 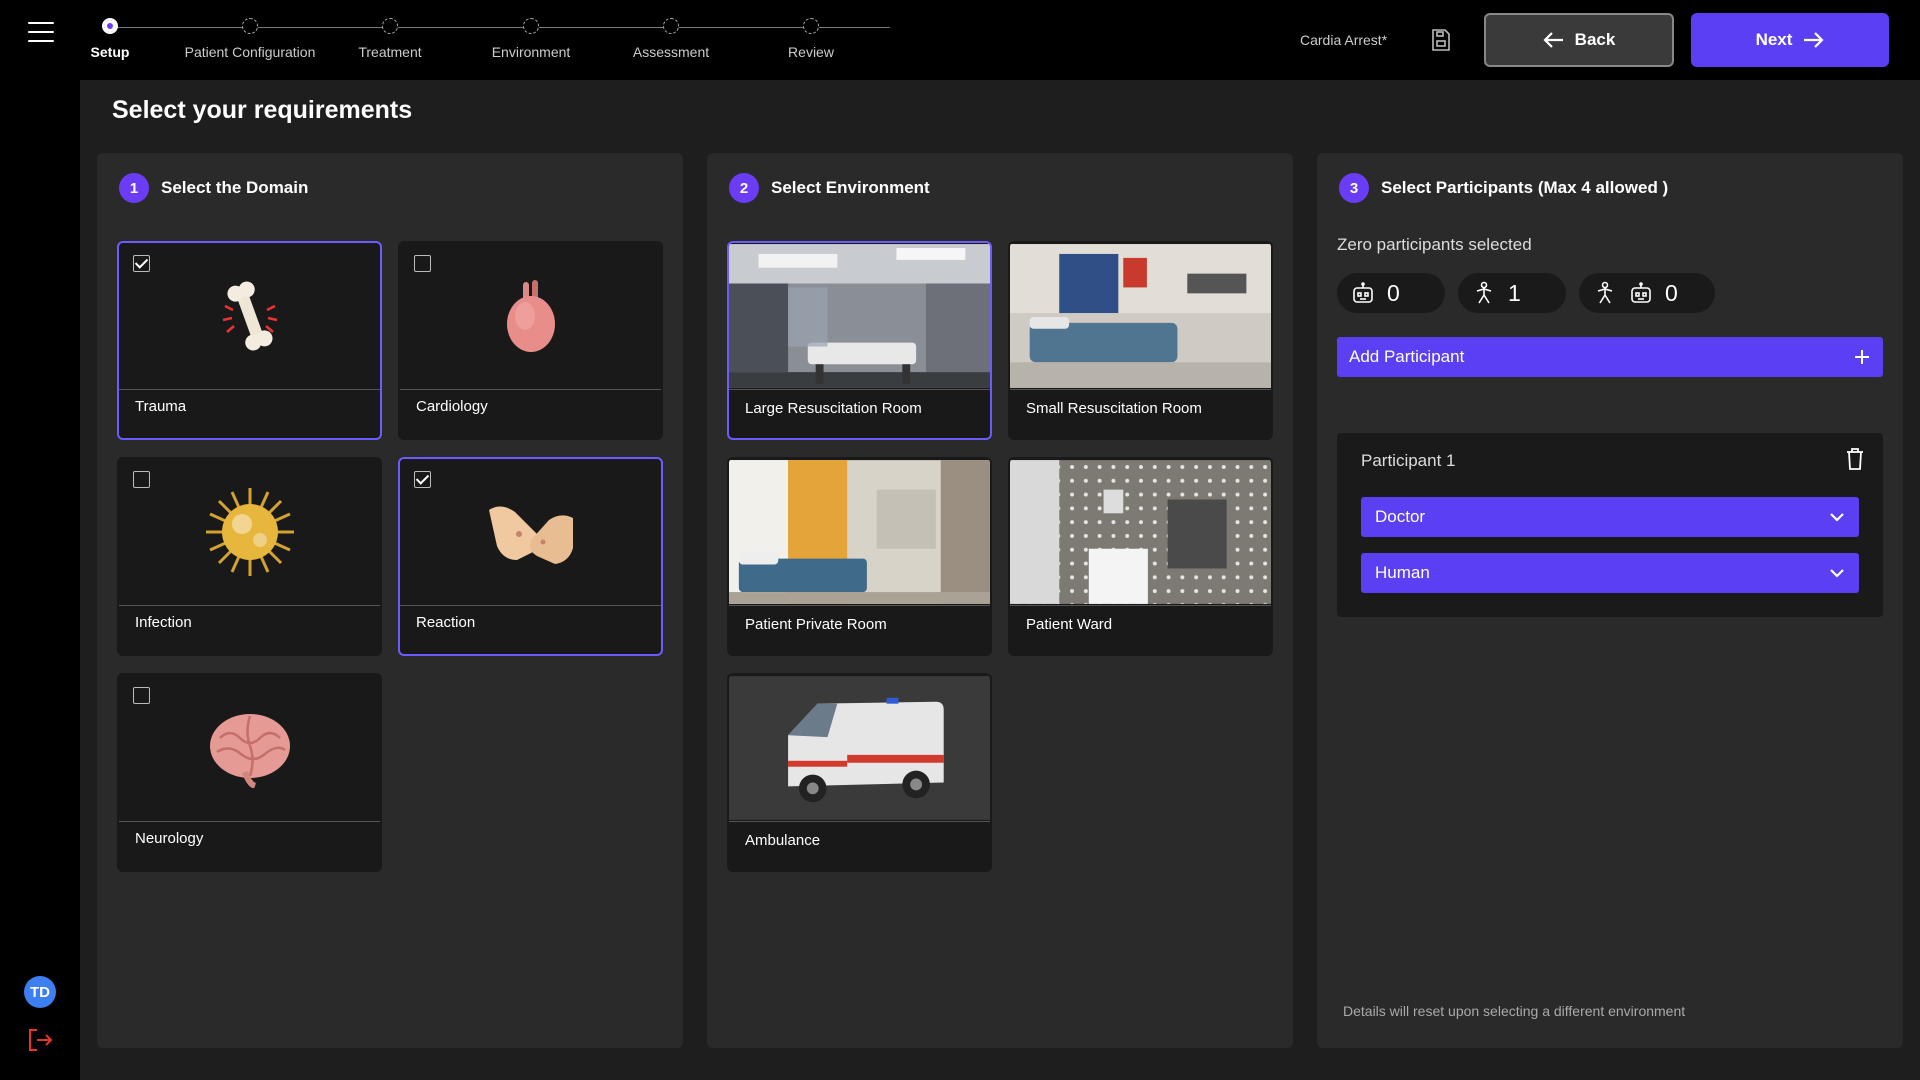 What do you see at coordinates (452, 406) in the screenshot?
I see `card-label: Cardiology` at bounding box center [452, 406].